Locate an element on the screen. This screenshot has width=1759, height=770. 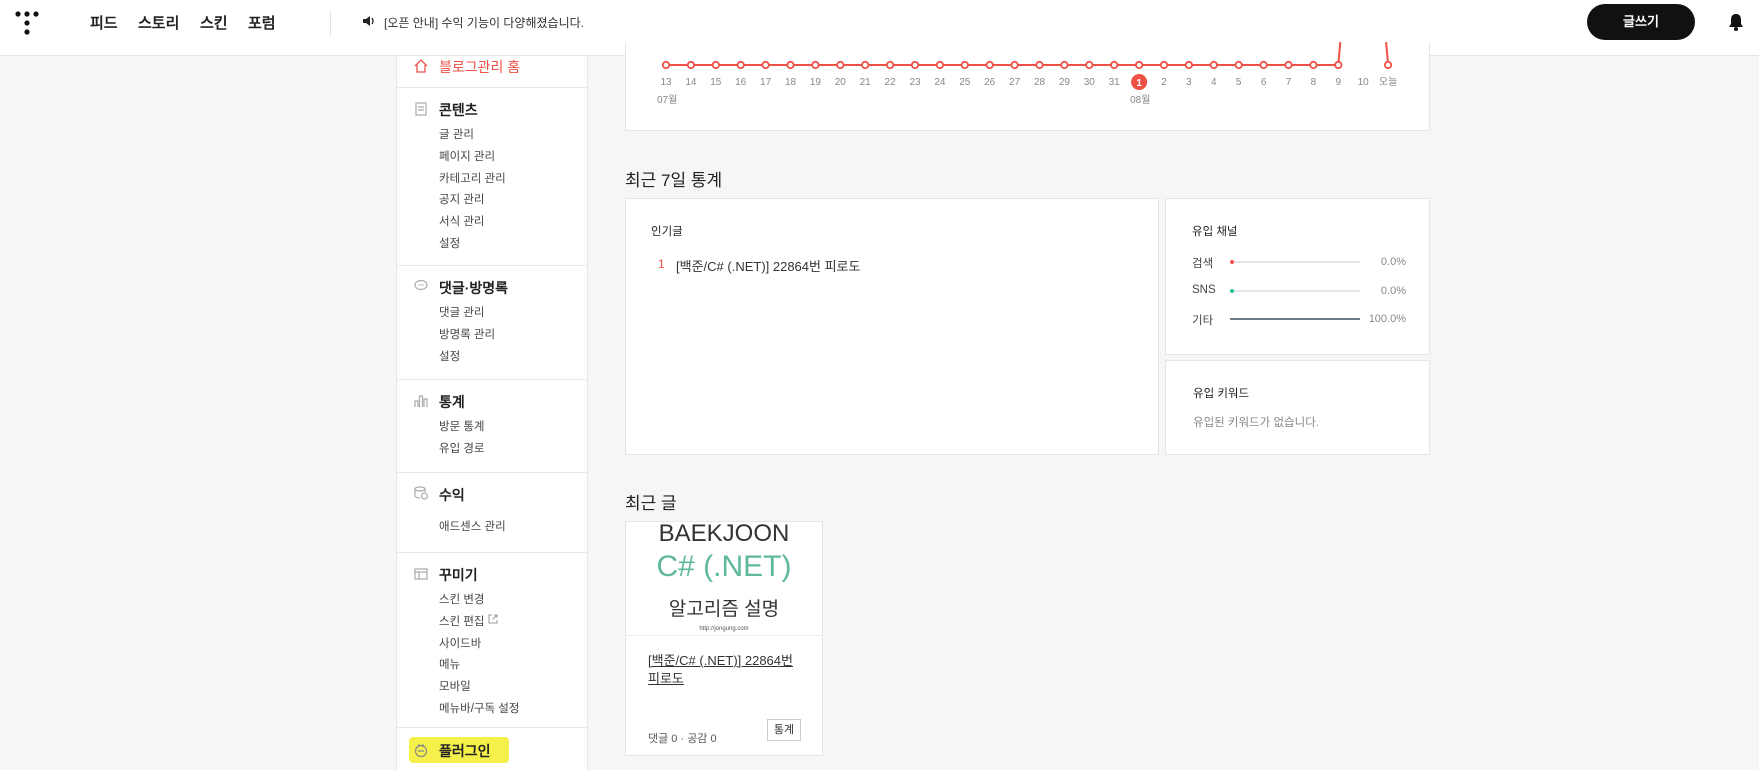
sidebar-decorate-section: 꾸미기 스킨 변경 스킨 편집 사이드바 메뉴 모바일 메뉴바/구독 설정 is located at coordinates (492, 640).